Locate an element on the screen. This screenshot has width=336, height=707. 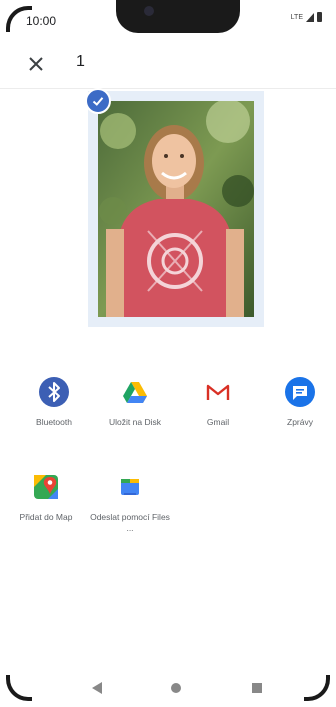
share-target-bluetooth: Bluetooth is located at coordinates (54, 402).